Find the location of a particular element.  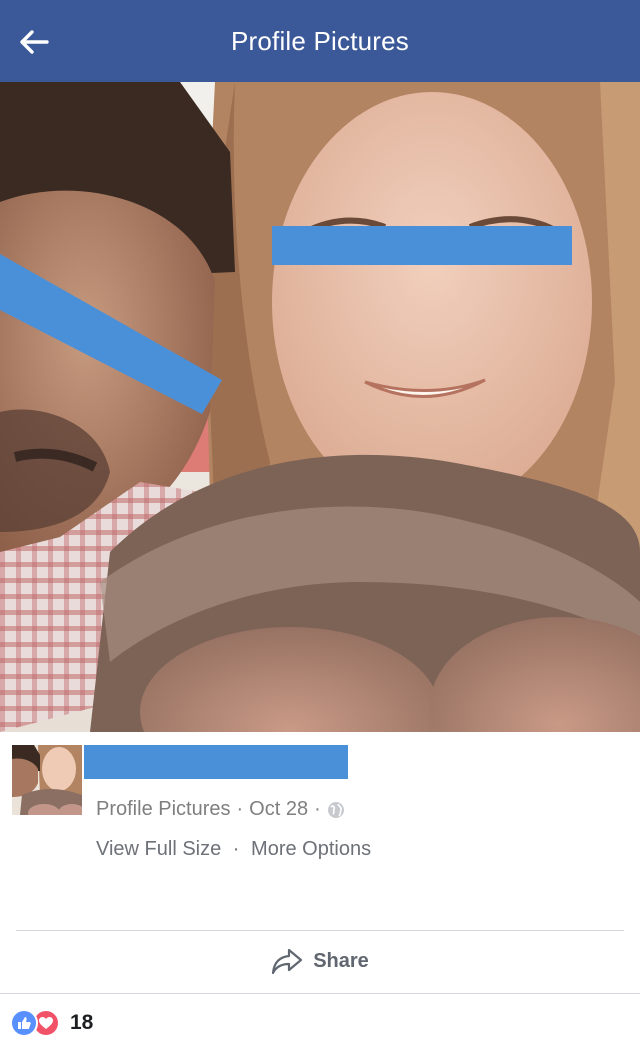

share-arrow-icon is located at coordinates (287, 961).